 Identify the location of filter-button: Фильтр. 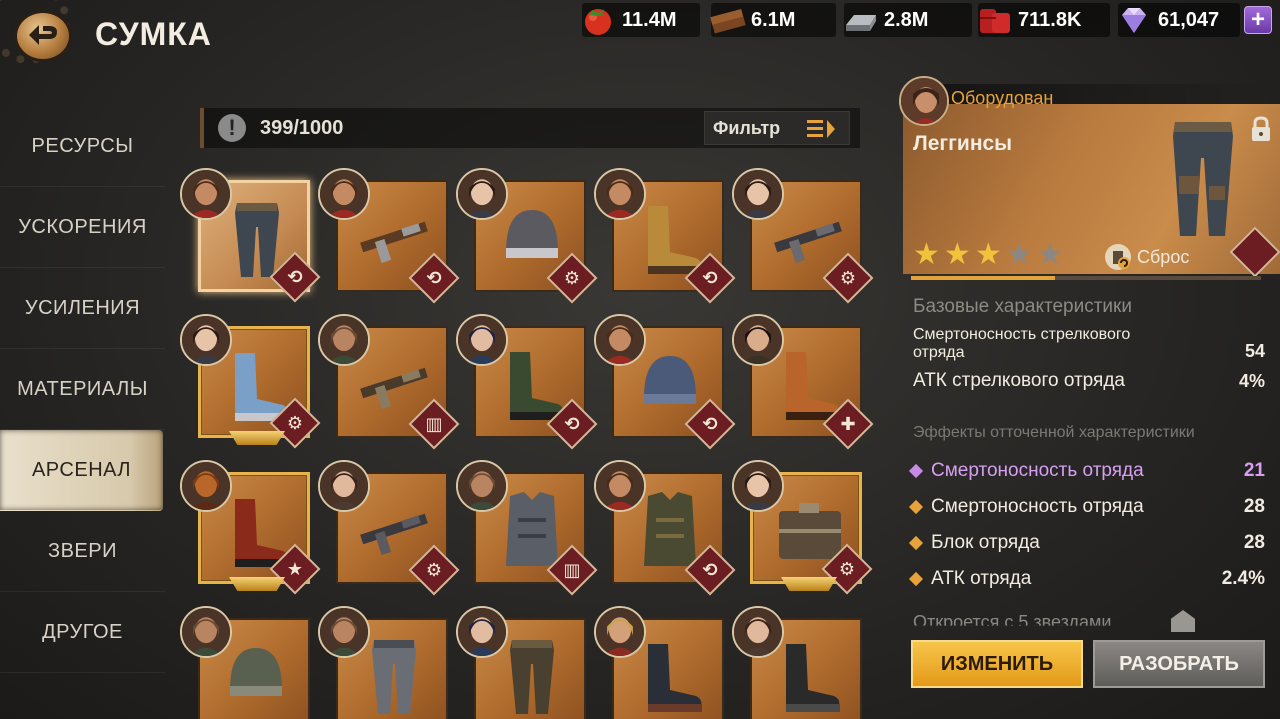
(777, 128).